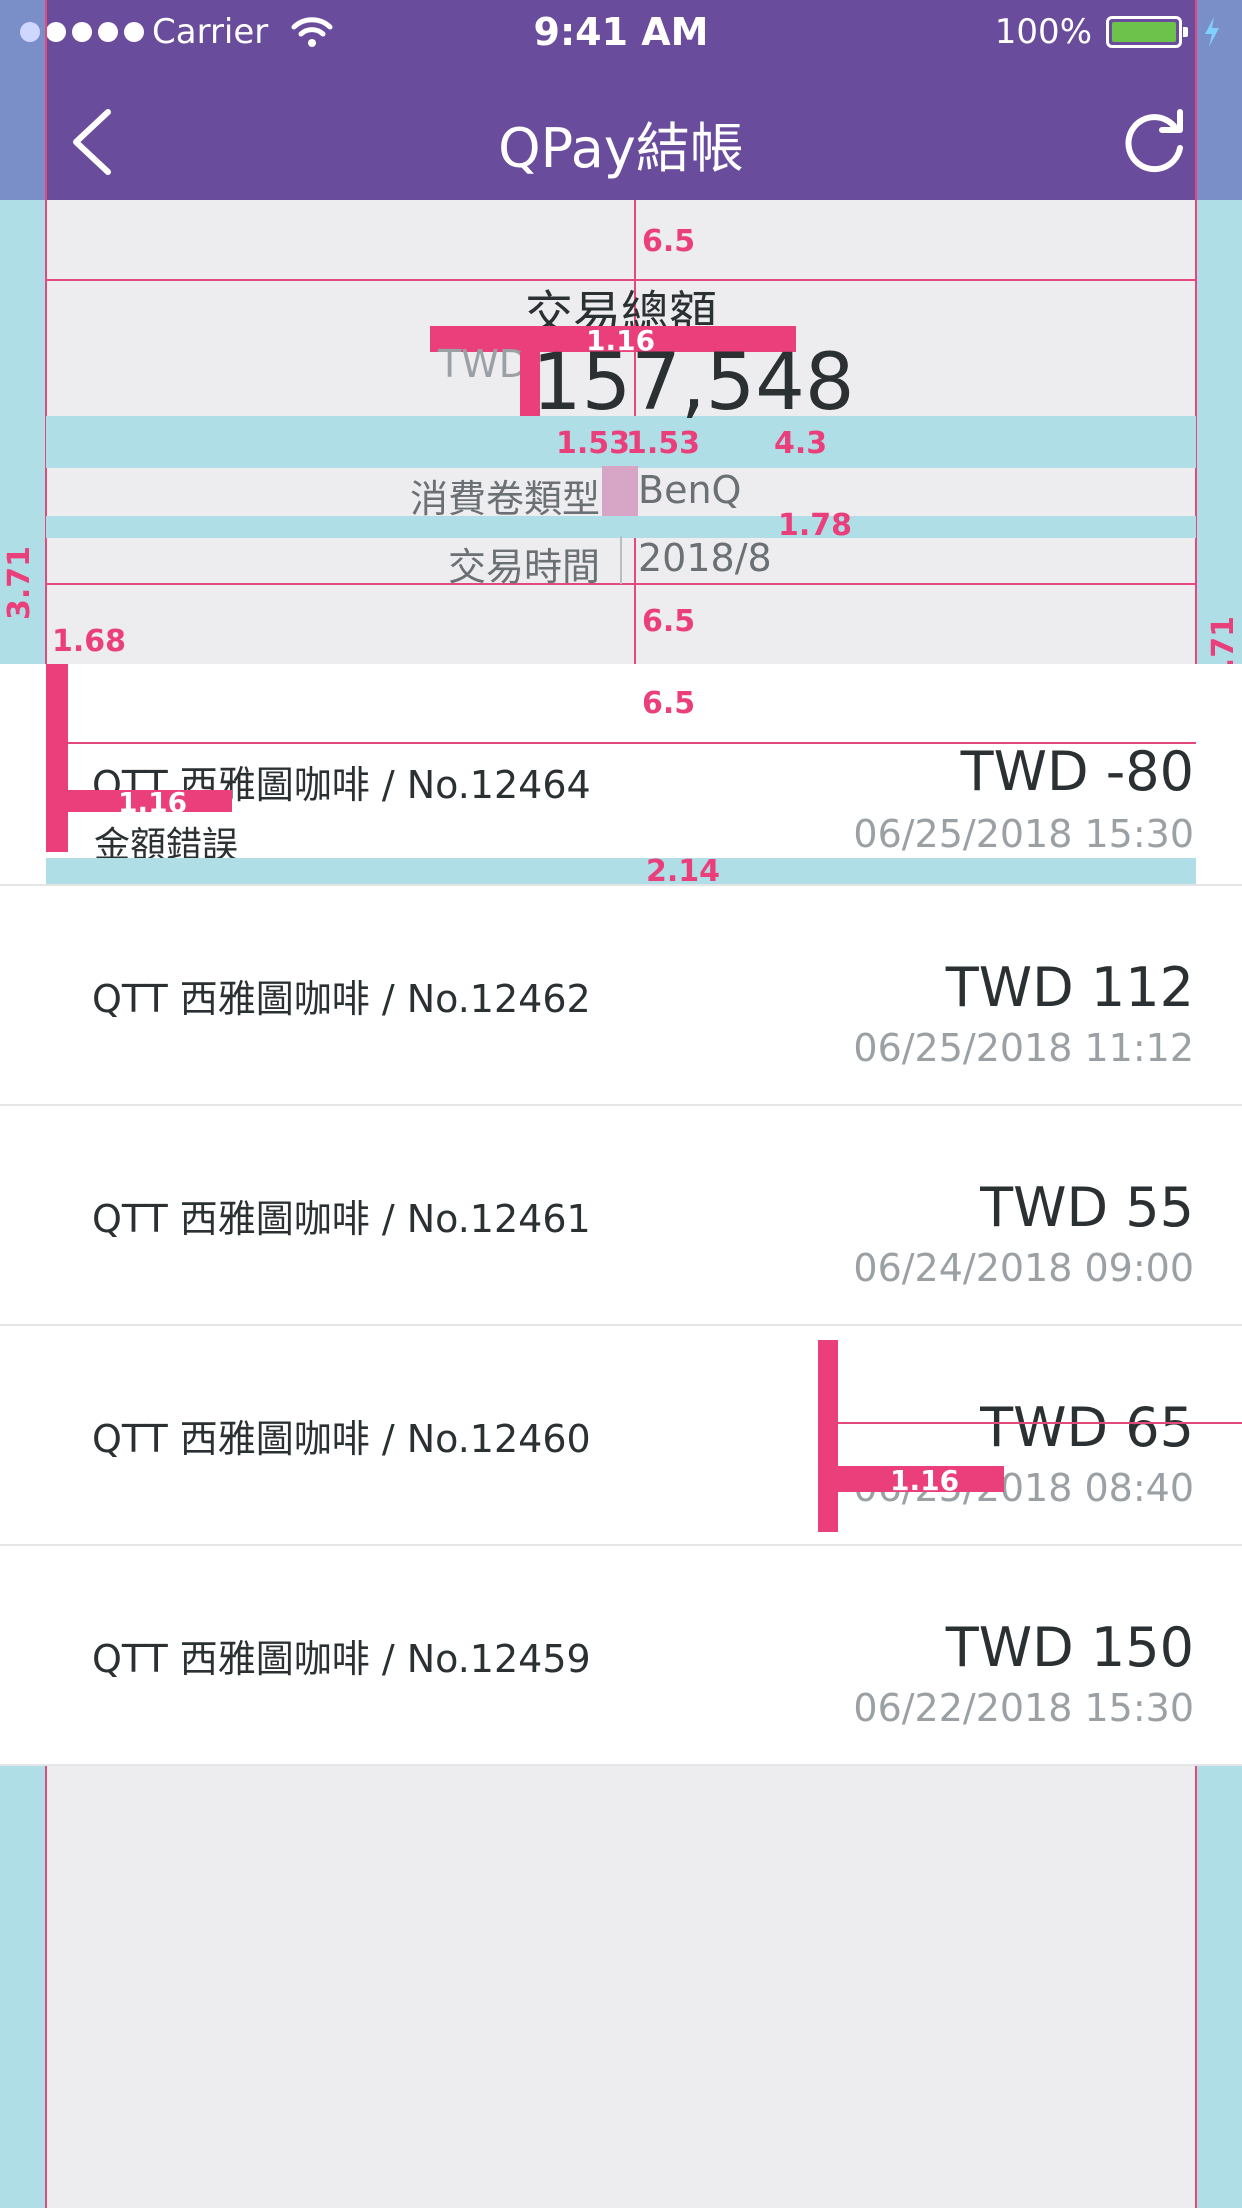 The height and width of the screenshot is (2208, 1242). What do you see at coordinates (1212, 32) in the screenshot?
I see `charging-icon` at bounding box center [1212, 32].